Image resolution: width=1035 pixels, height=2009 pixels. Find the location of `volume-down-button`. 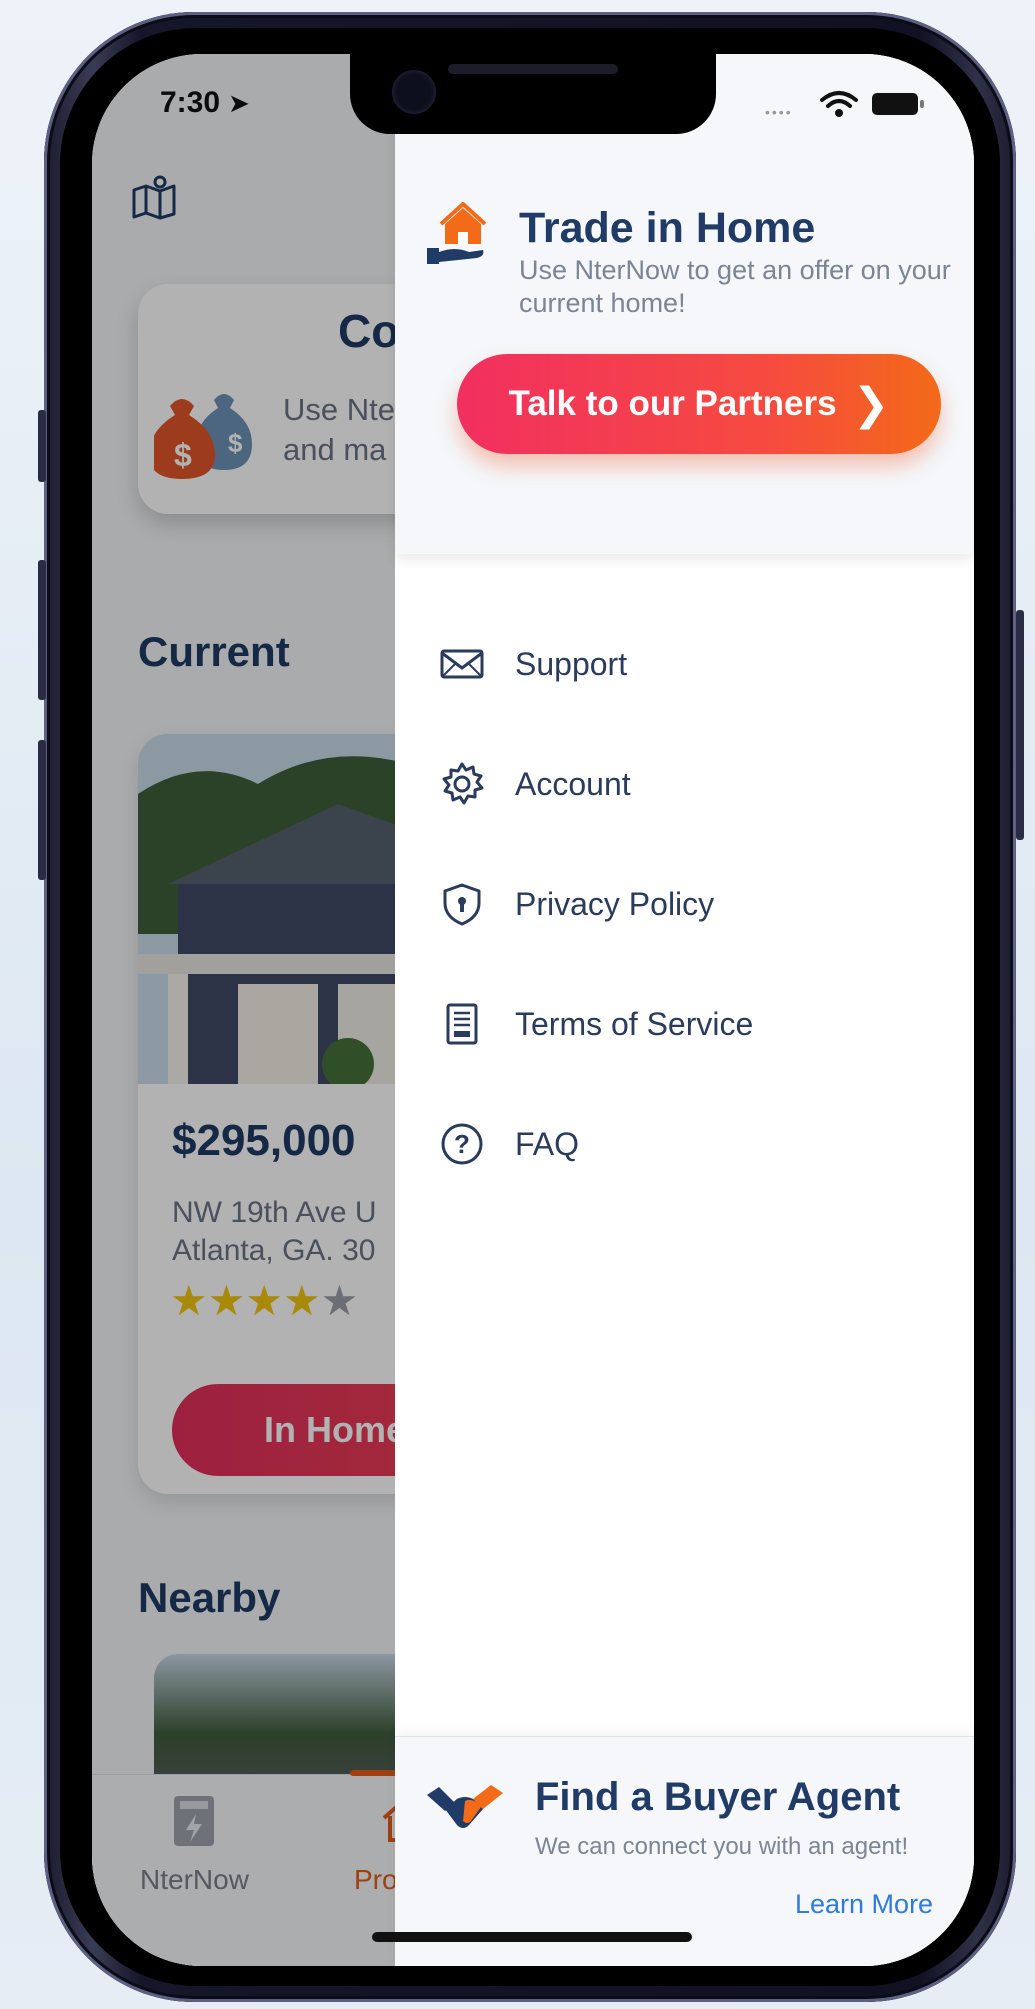

volume-down-button is located at coordinates (42, 810).